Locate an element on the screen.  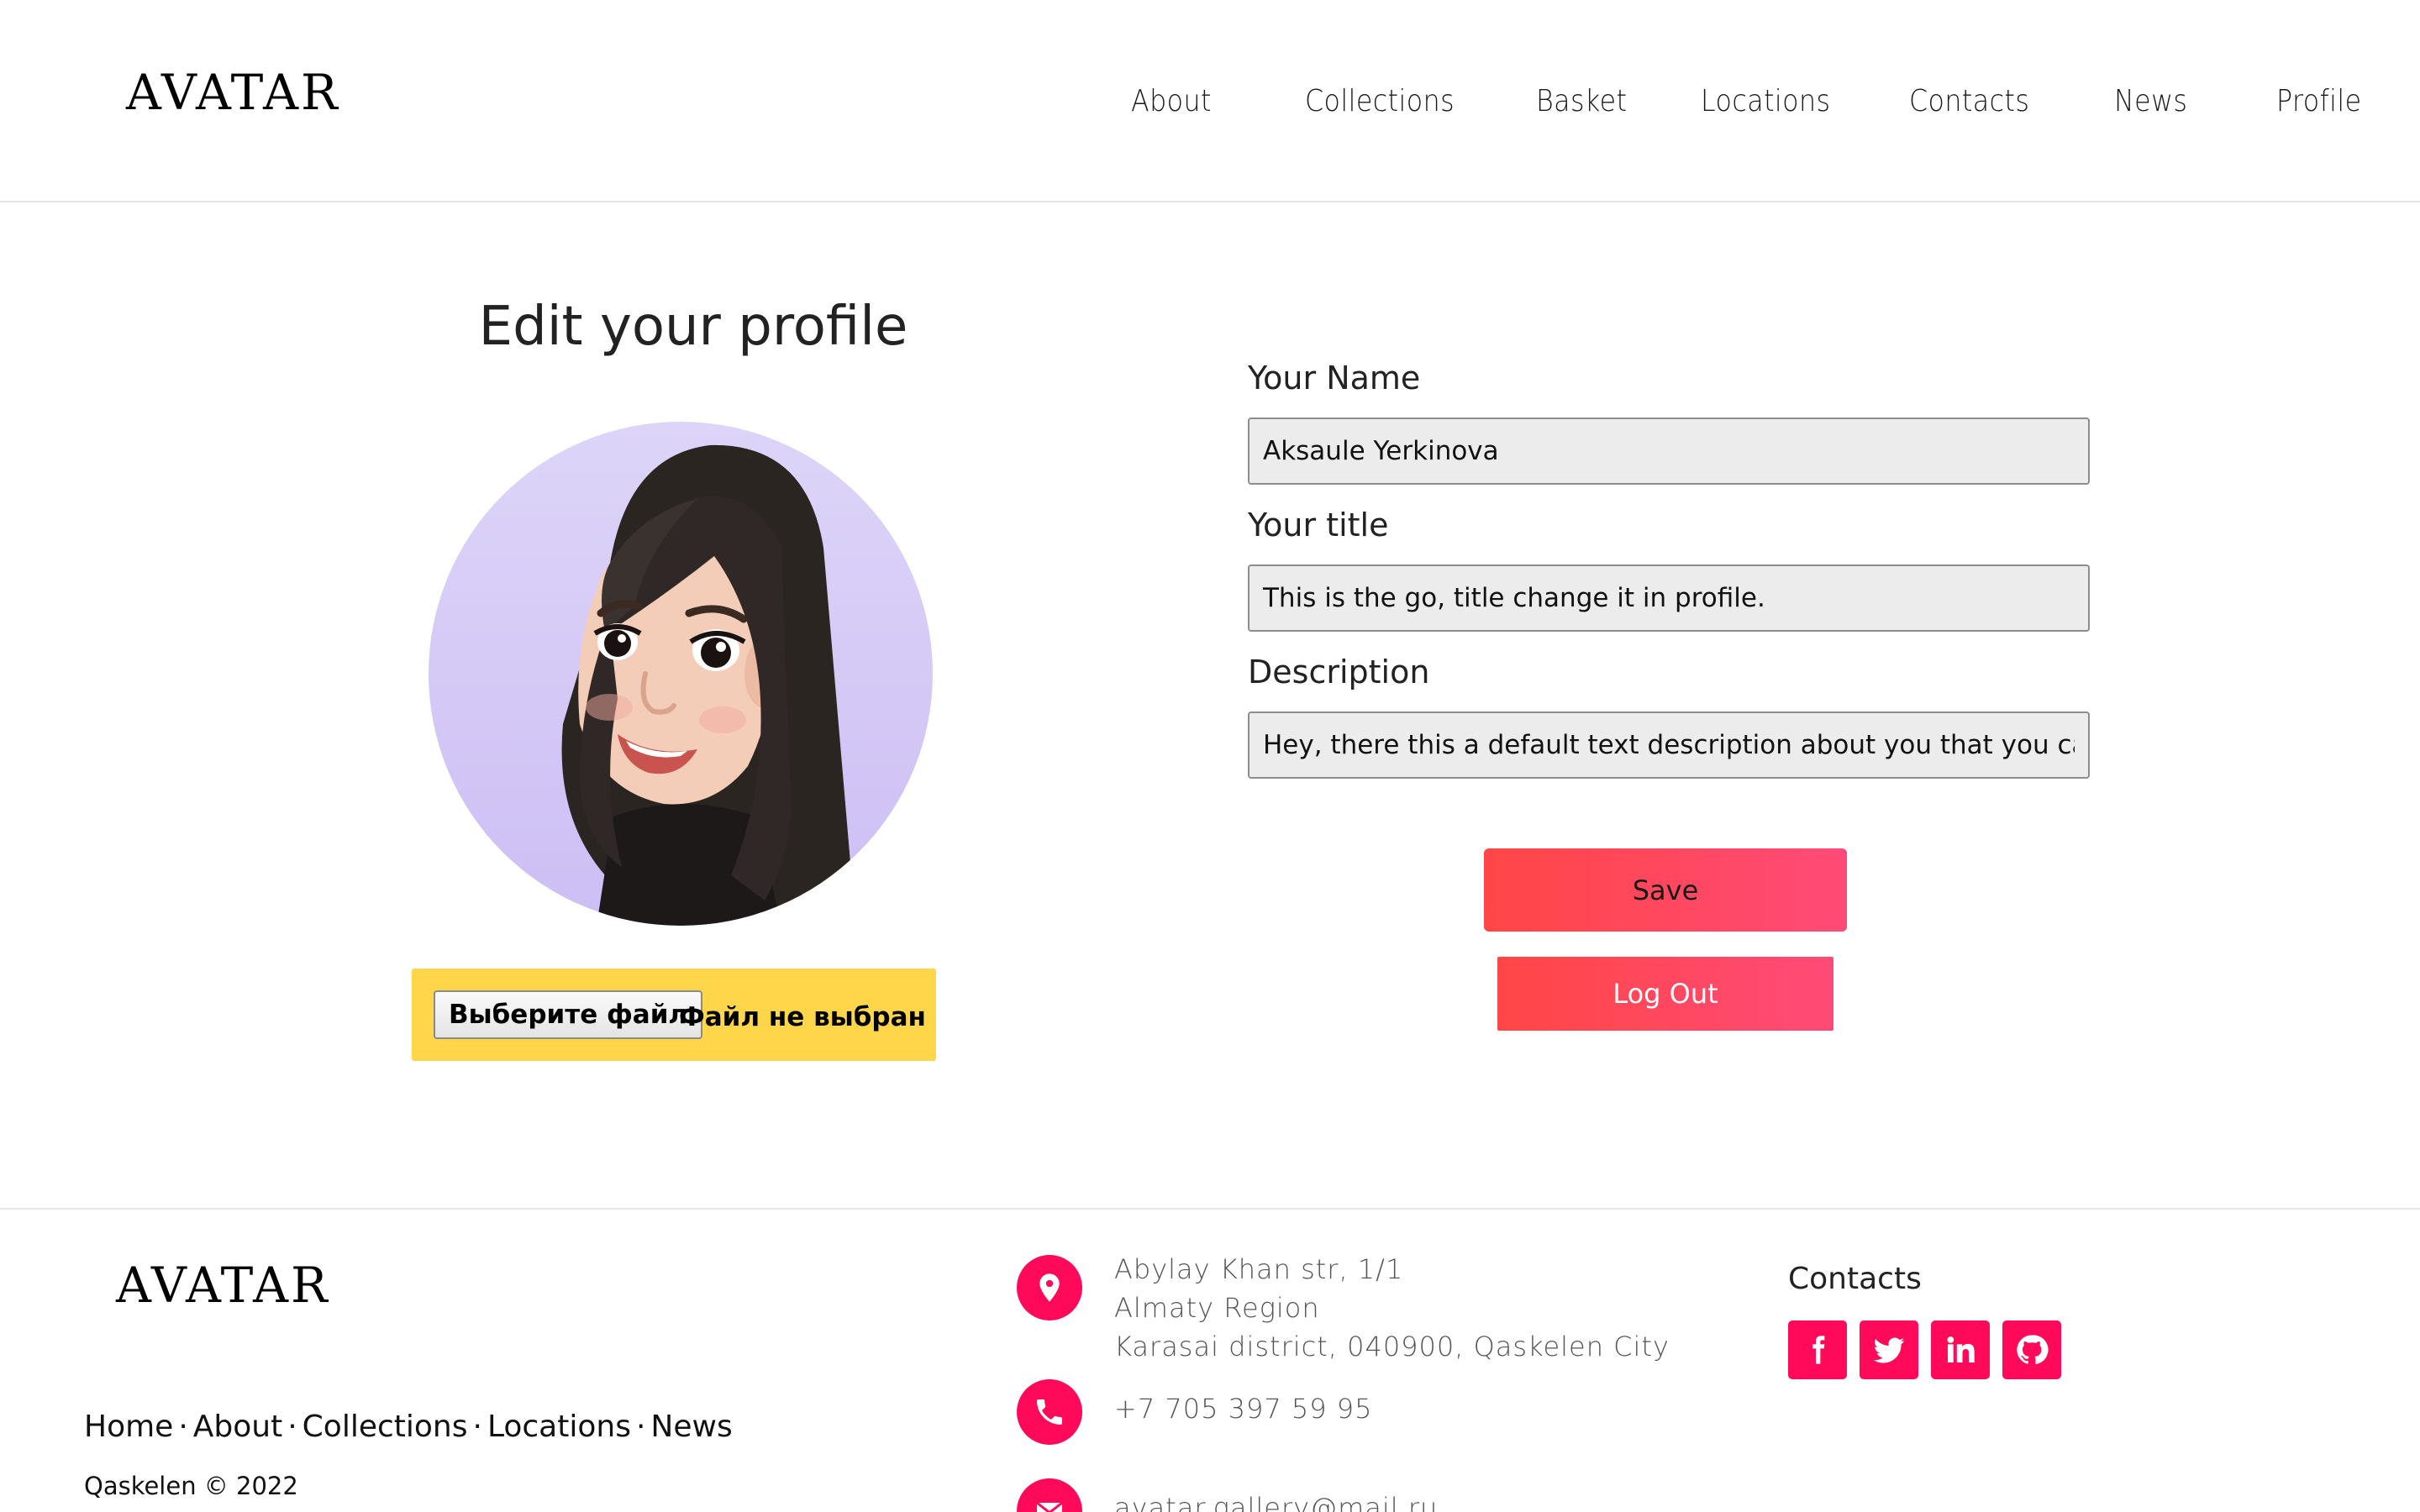
facebook-icon is located at coordinates (1817, 1349).